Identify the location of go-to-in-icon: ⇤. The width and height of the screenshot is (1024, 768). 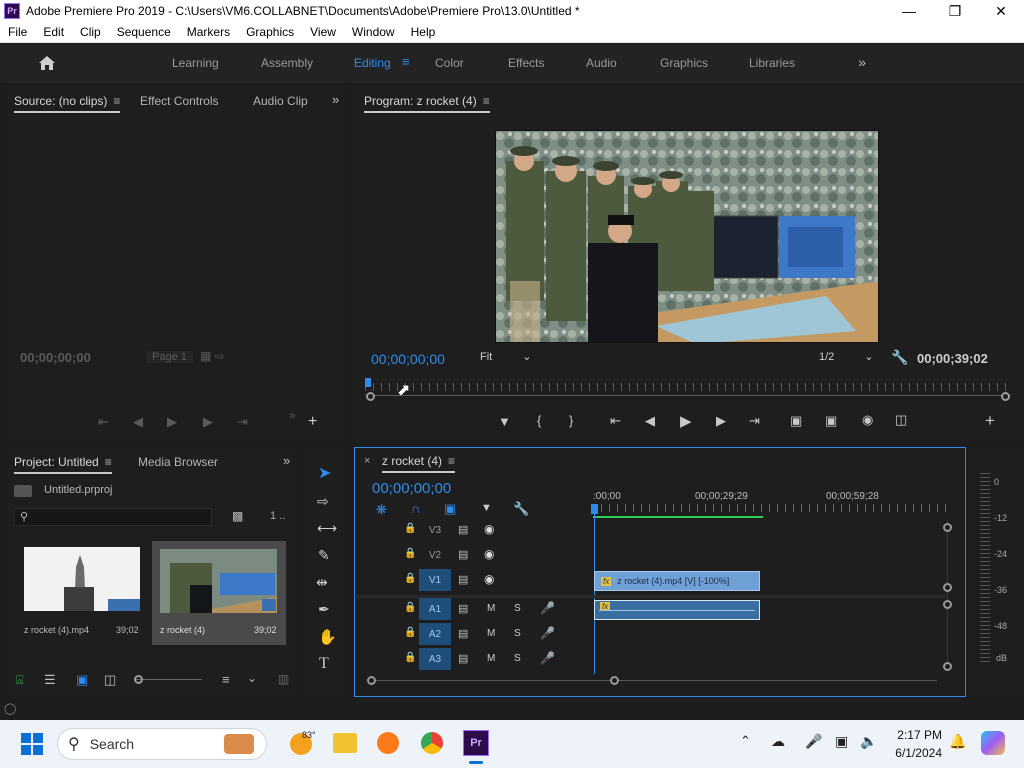
(615, 421).